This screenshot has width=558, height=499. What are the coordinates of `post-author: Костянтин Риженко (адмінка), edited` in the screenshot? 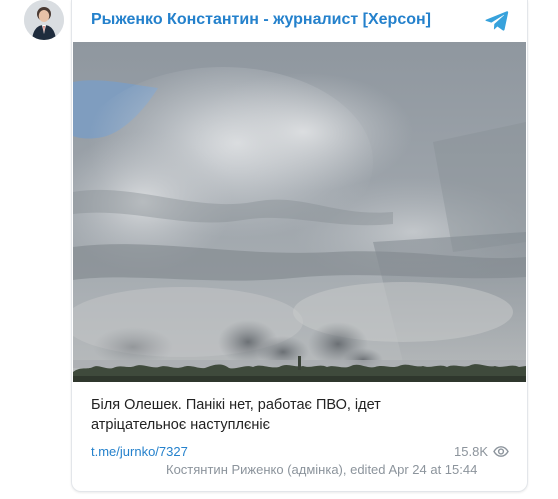 It's located at (276, 469).